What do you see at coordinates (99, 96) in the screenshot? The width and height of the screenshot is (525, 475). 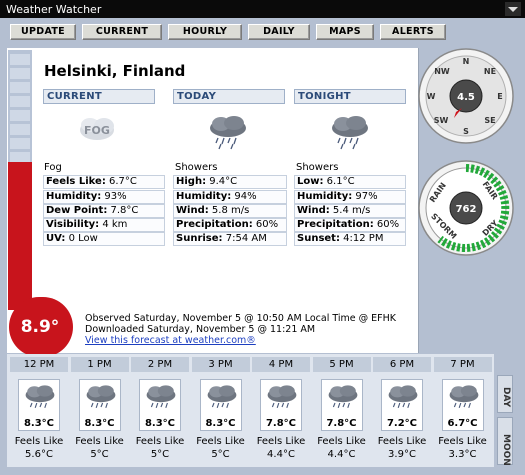 I see `current-header: CURRENT` at bounding box center [99, 96].